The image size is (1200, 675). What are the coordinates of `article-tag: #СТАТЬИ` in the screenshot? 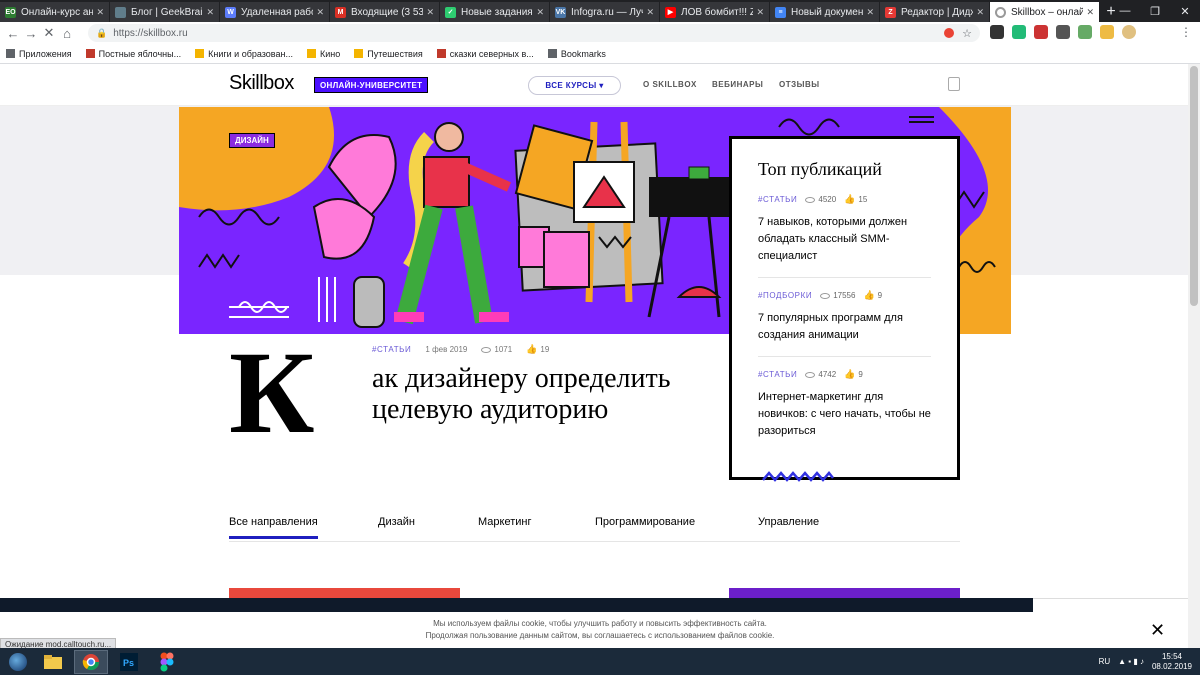 It's located at (391, 349).